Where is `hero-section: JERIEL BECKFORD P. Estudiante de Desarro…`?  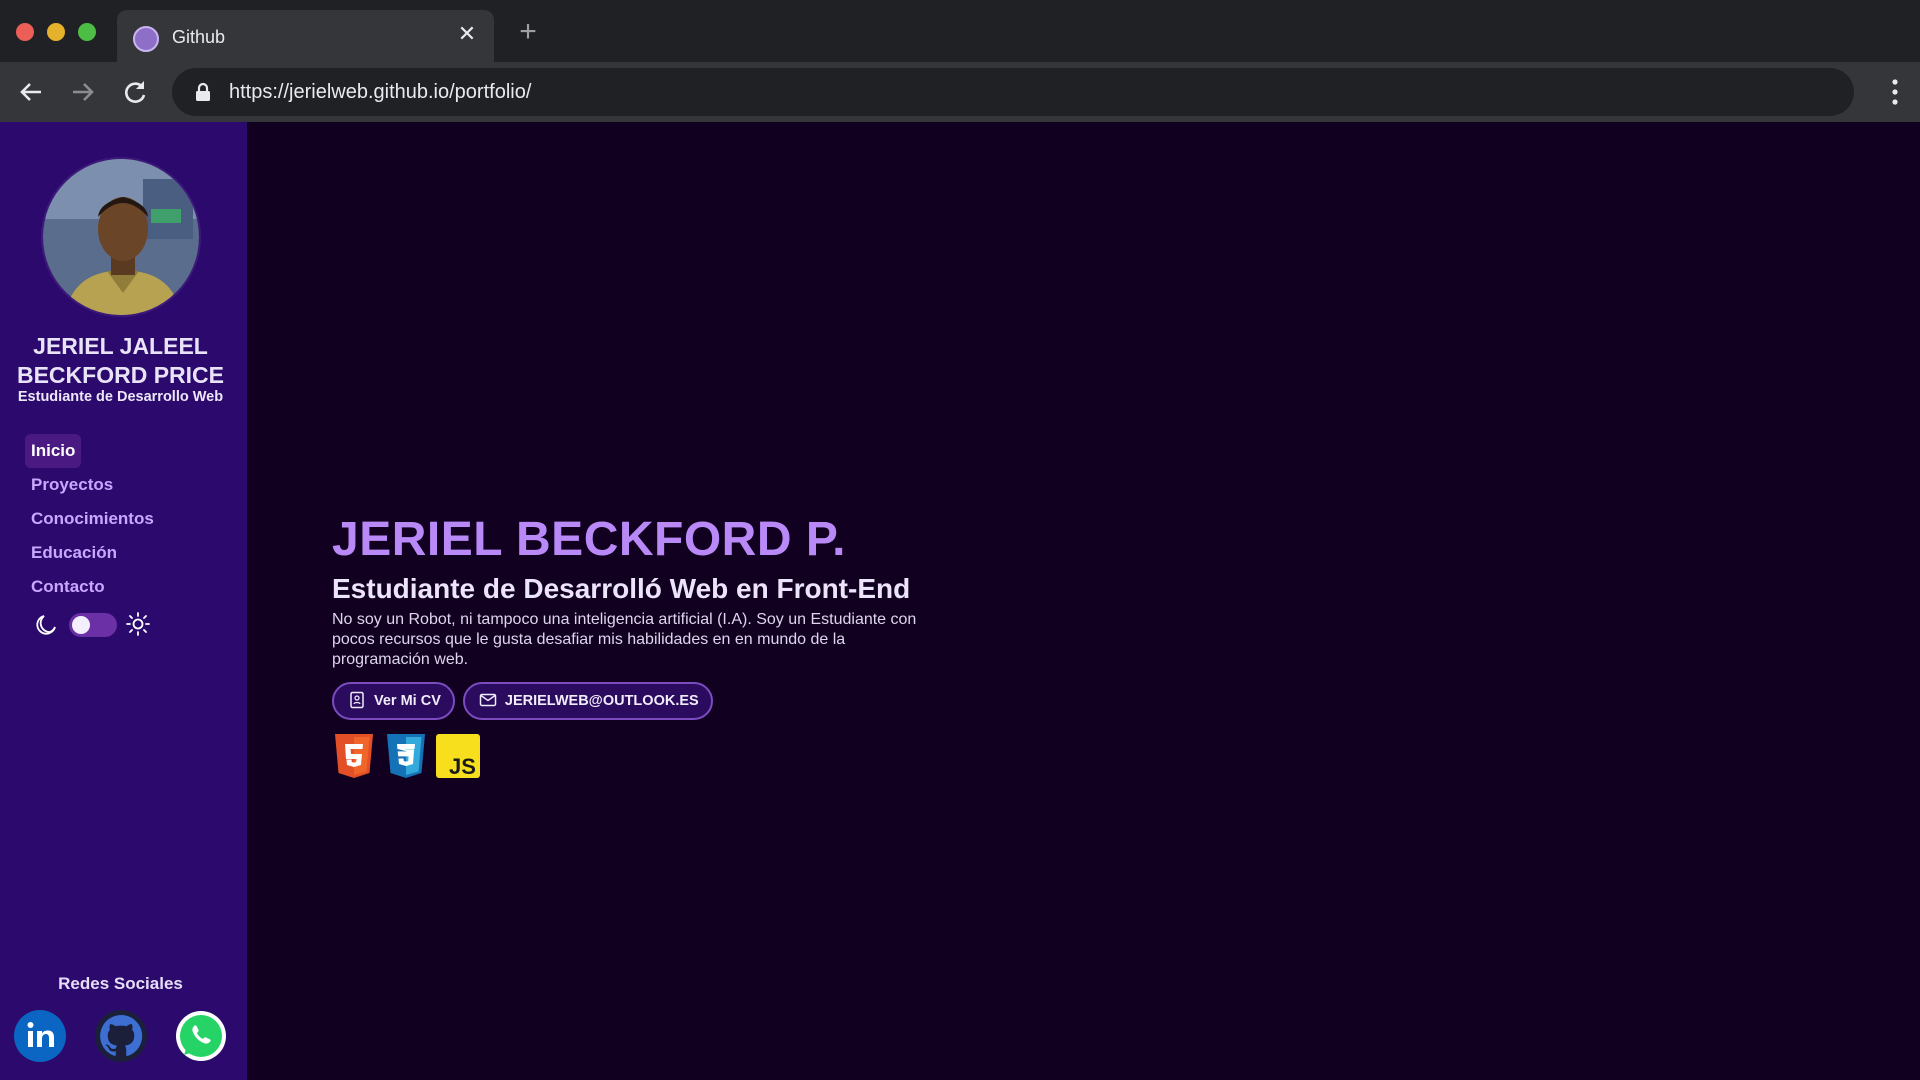 hero-section: JERIEL BECKFORD P. Estudiante de Desarro… is located at coordinates (682, 646).